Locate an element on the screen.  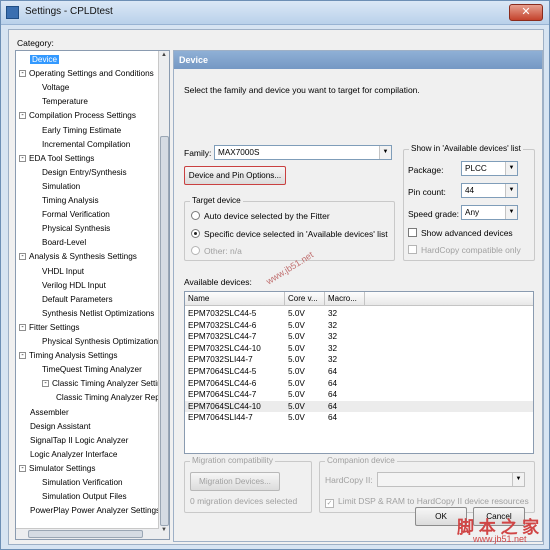
tree-item: - Fitter Settings is located at coordinates (49, 327).